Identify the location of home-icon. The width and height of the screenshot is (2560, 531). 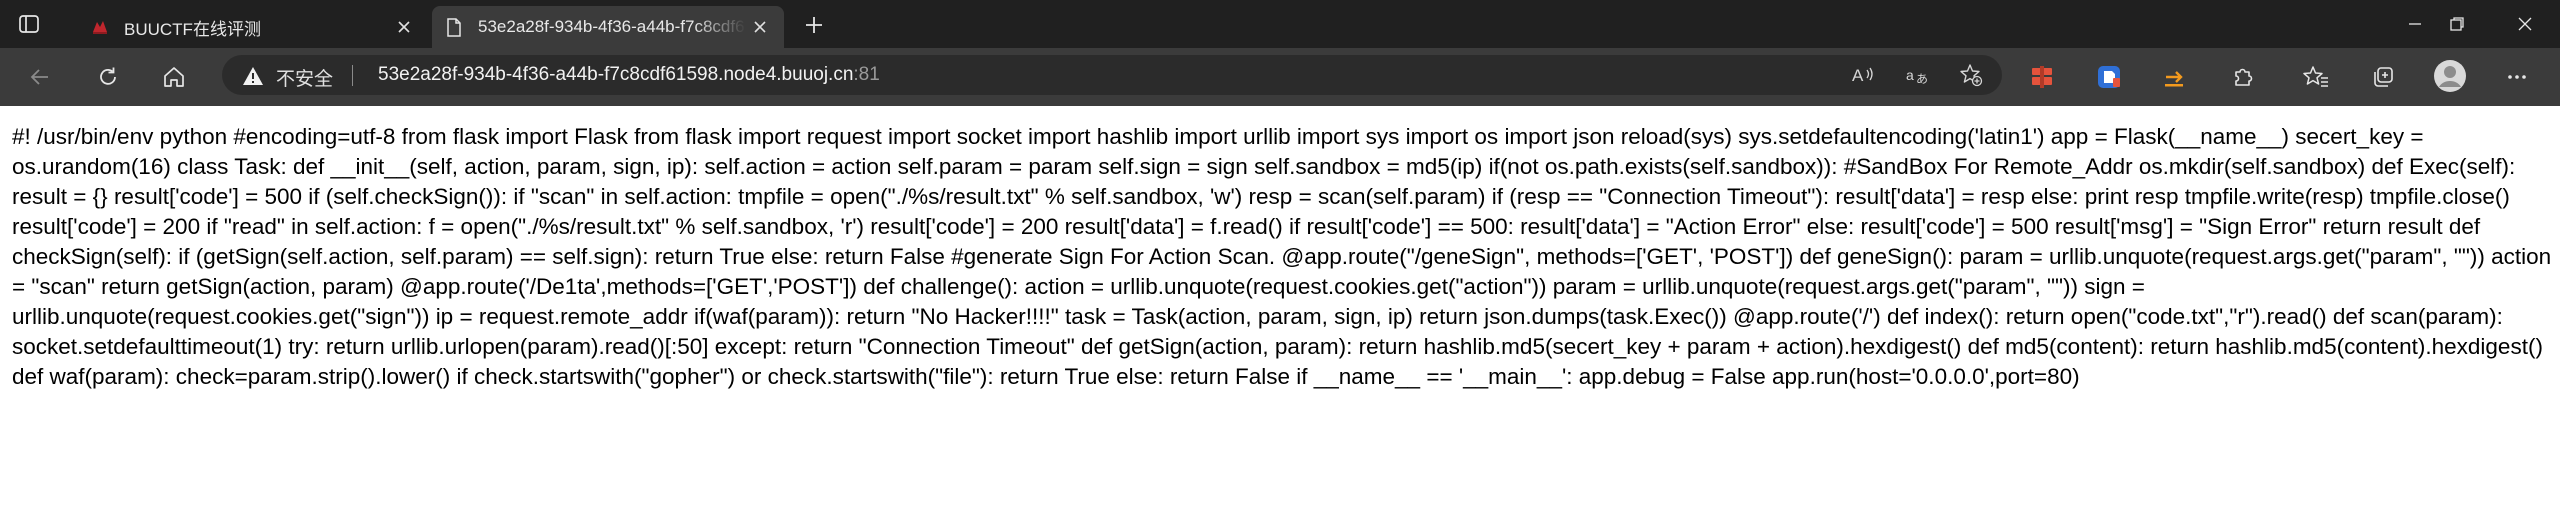
(174, 77).